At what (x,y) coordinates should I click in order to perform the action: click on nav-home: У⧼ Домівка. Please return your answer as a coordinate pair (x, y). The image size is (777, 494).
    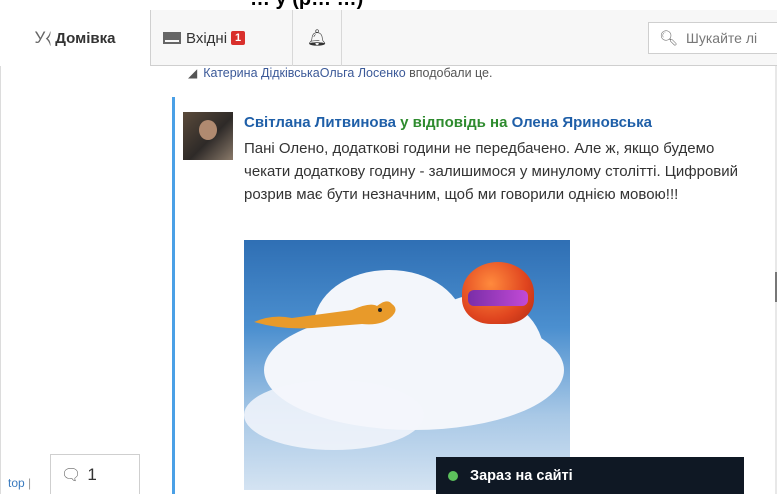
    Looking at the image, I should click on (75, 38).